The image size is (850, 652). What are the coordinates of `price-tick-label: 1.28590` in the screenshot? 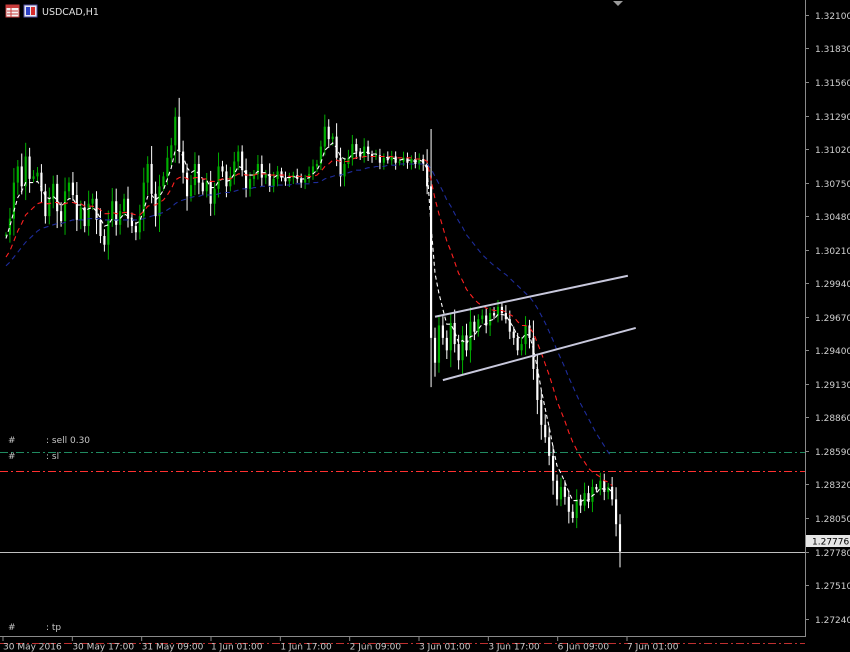 It's located at (832, 453).